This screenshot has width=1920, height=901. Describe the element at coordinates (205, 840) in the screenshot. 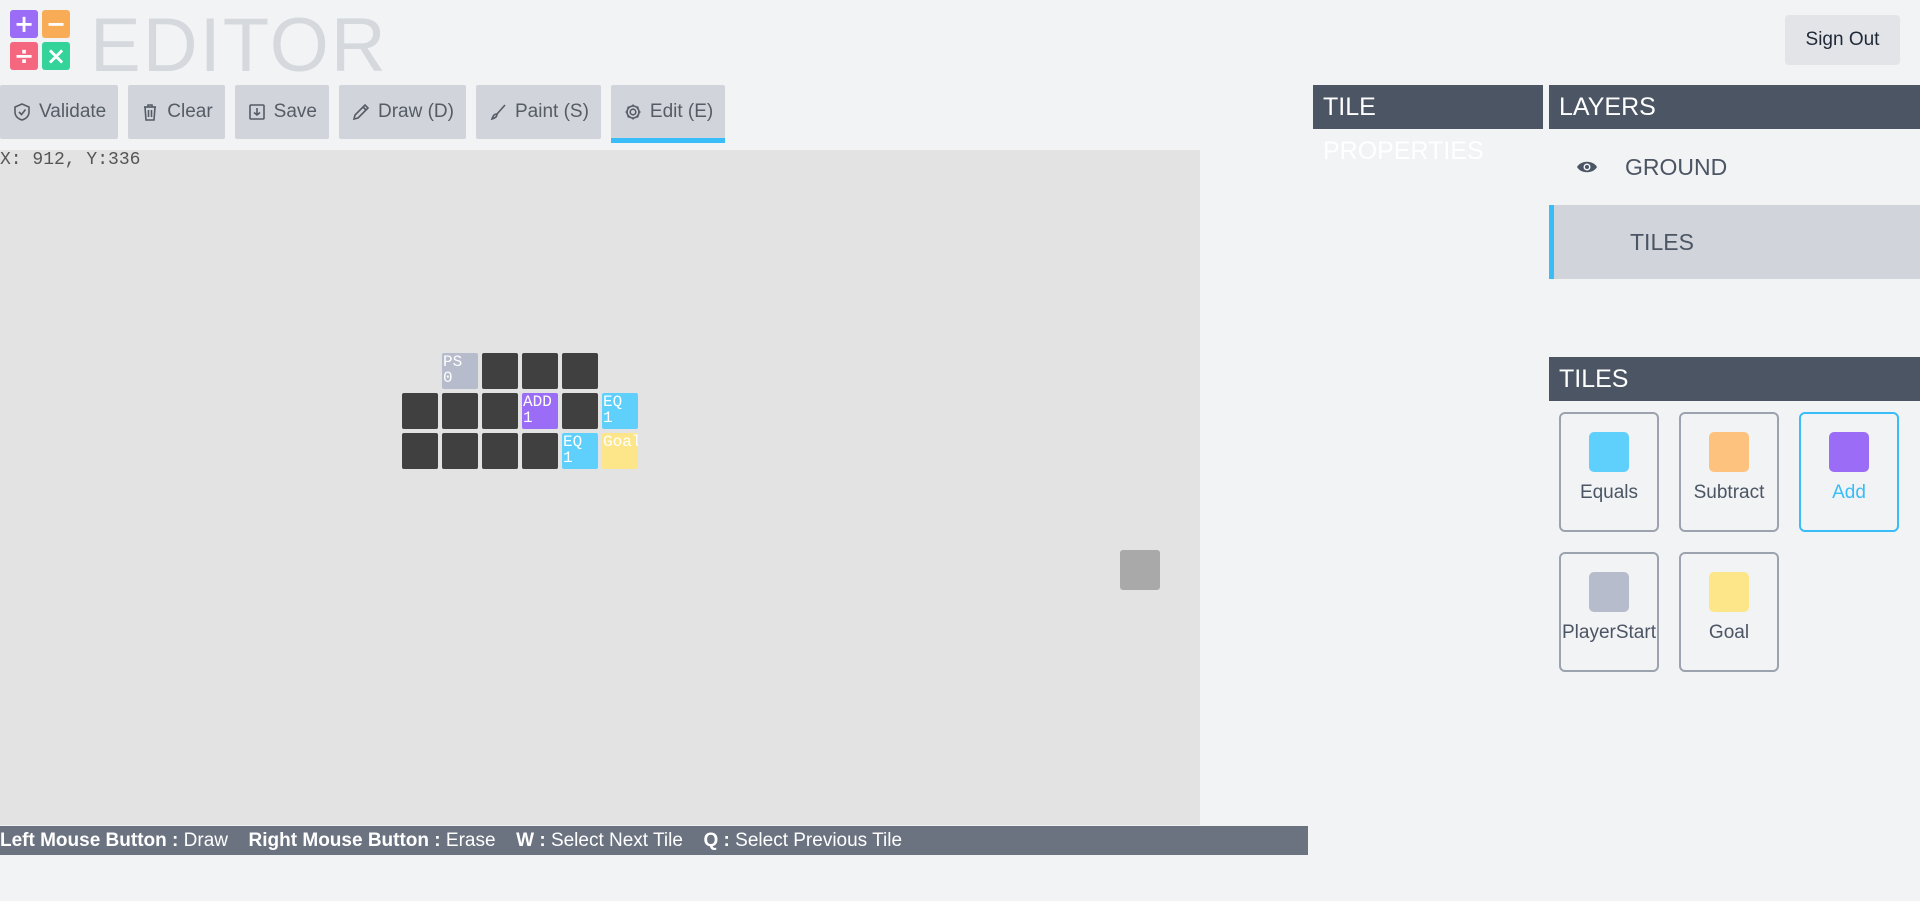

I see `hint-lmb-action: Draw` at that location.